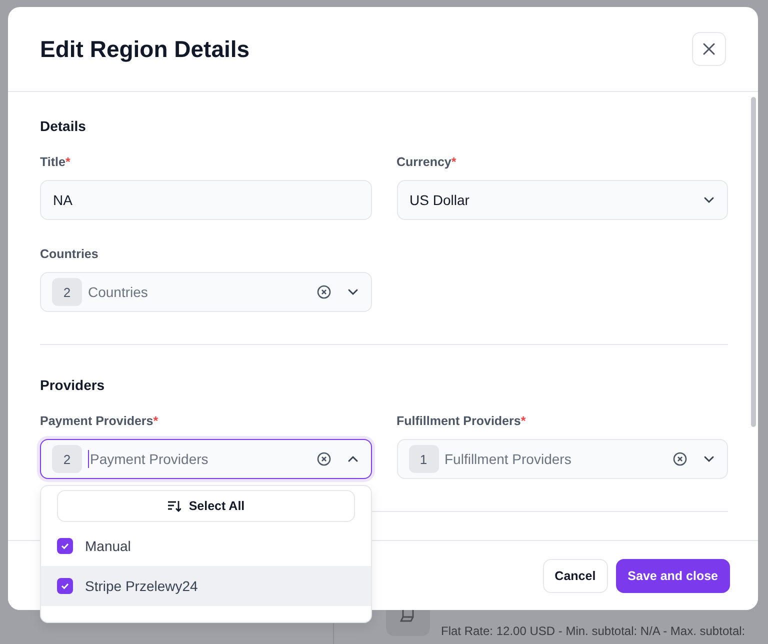 Image resolution: width=768 pixels, height=644 pixels. I want to click on section-heading: Details, so click(63, 126).